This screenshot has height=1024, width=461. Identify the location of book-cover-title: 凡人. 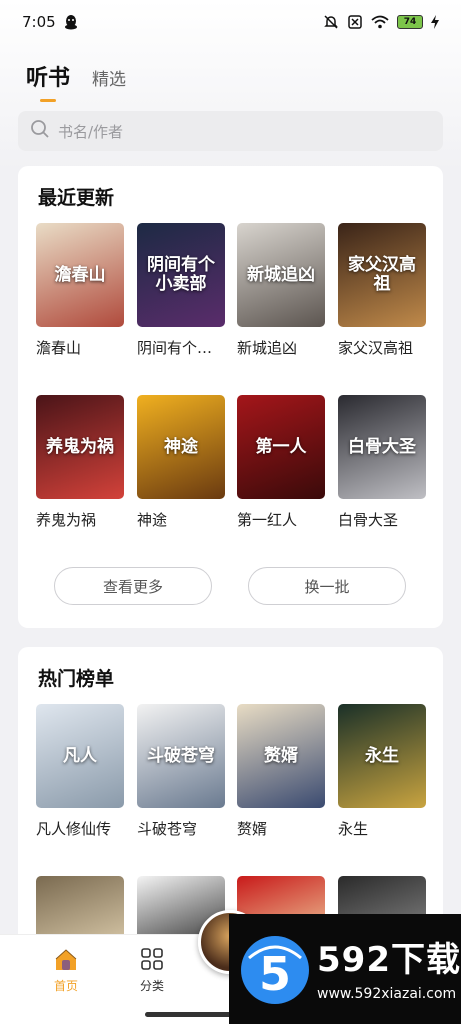
(80, 755).